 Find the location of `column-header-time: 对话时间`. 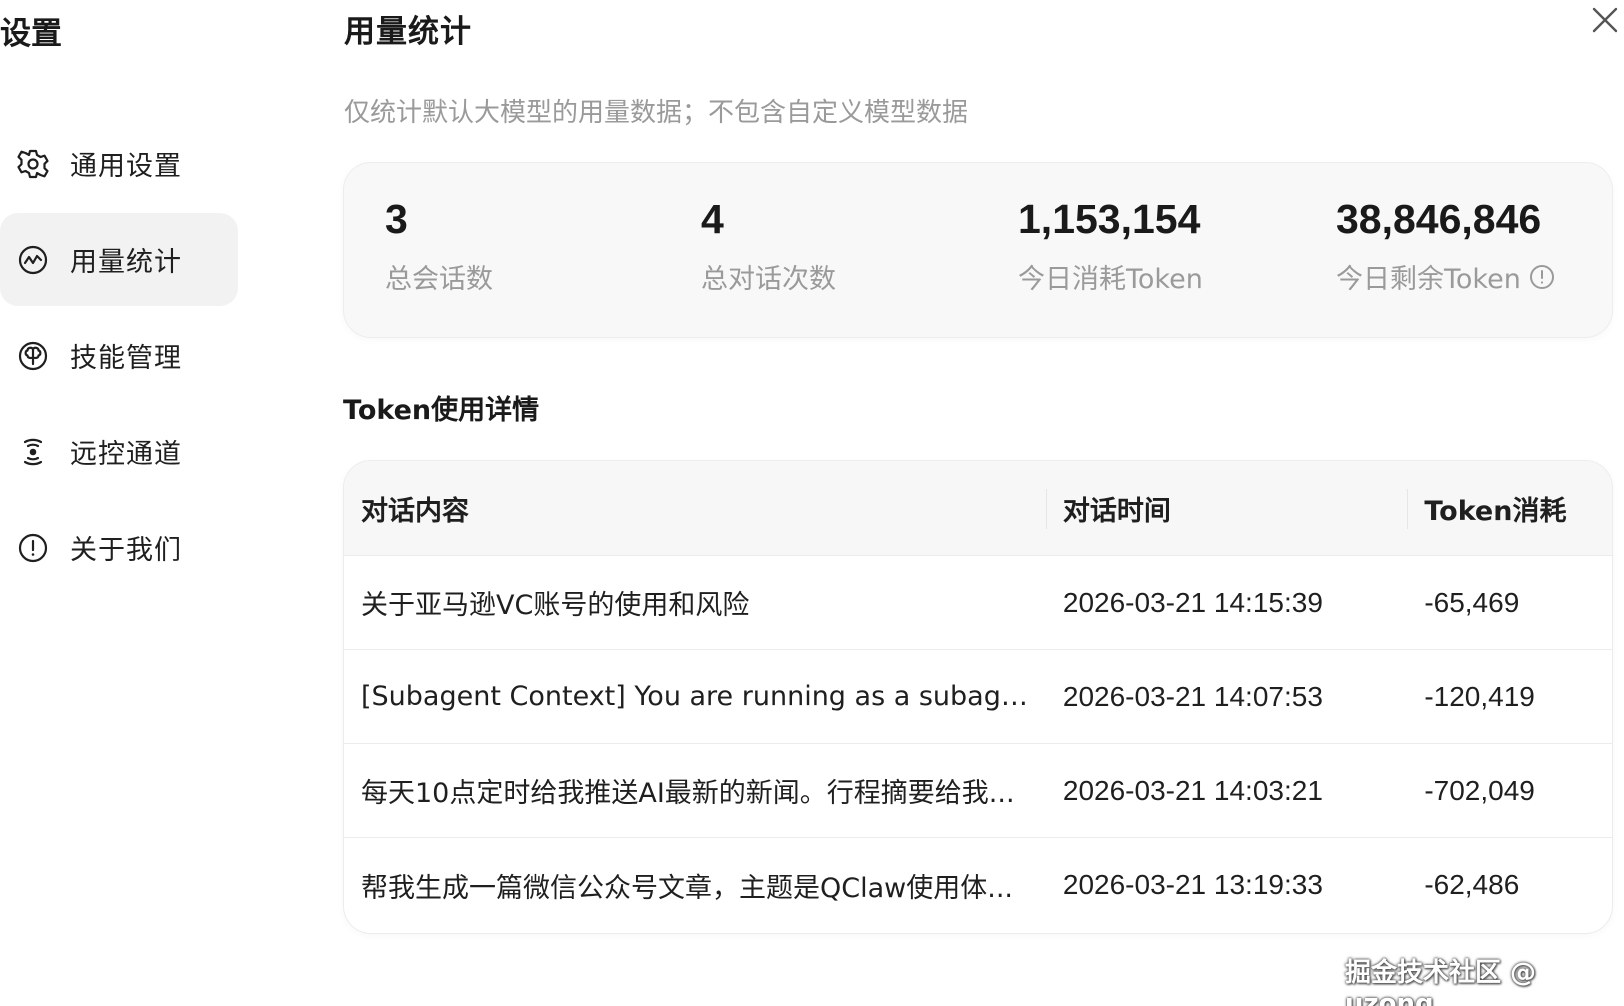

column-header-time: 对话时间 is located at coordinates (1226, 508).